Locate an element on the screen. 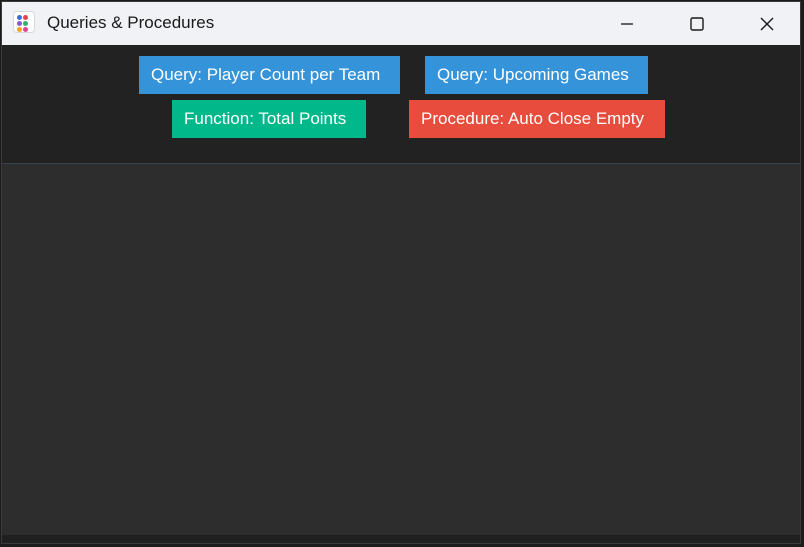  query-upcoming-games-button: Query: Upcoming Games is located at coordinates (536, 75).